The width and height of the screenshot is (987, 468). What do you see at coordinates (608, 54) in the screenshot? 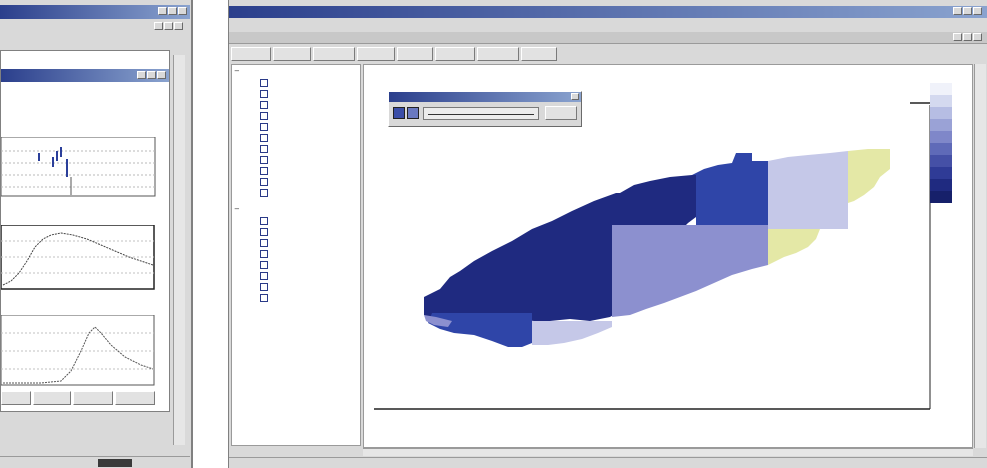
I see `main-toolbar` at bounding box center [608, 54].